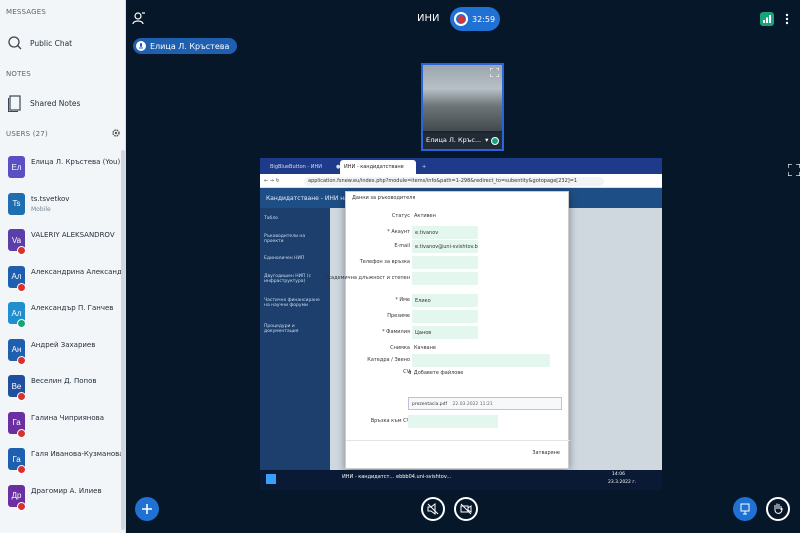 The height and width of the screenshot is (533, 800). Describe the element at coordinates (60, 499) in the screenshot. I see `user-list-item: Др Драгомир А. Илиев` at that location.